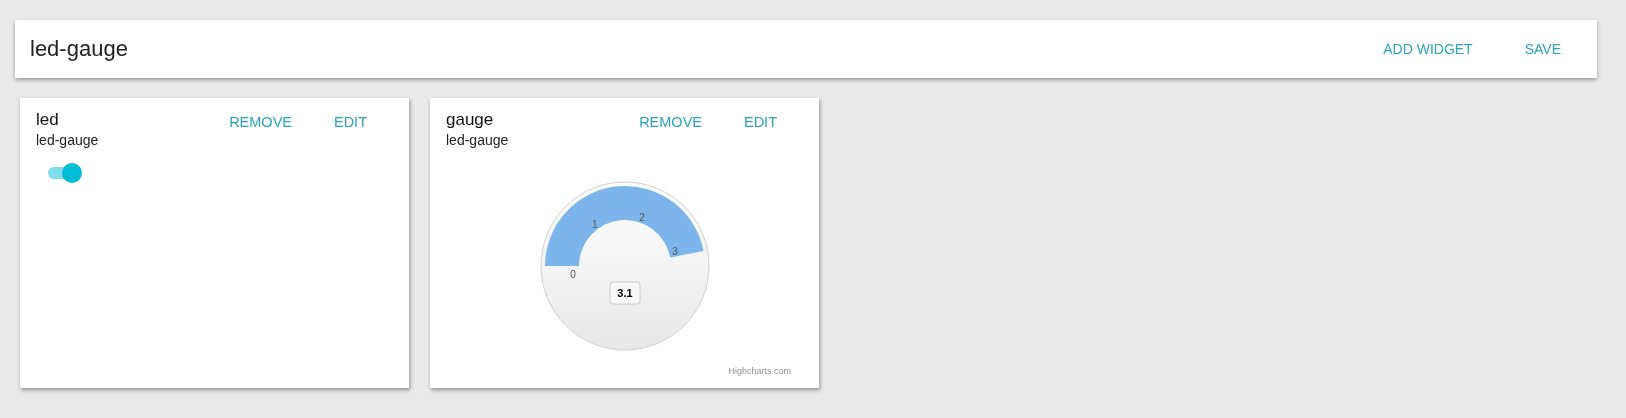 The image size is (1626, 418). I want to click on chart-credit-link: Highcharts.com, so click(759, 371).